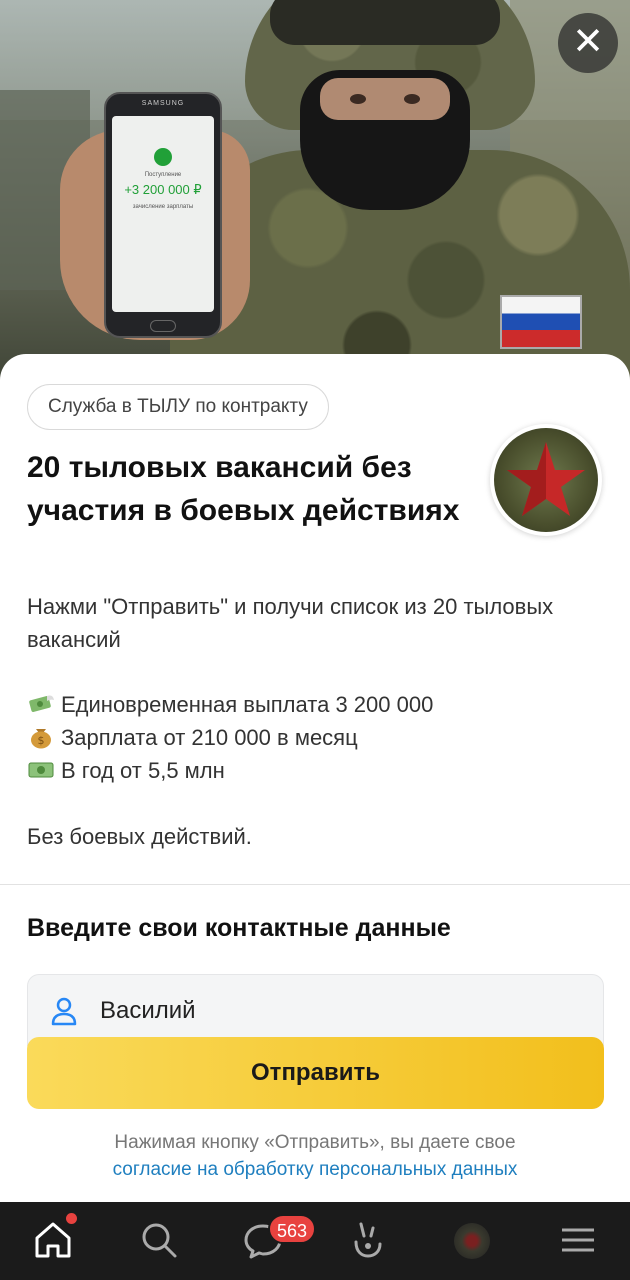 The image size is (630, 1280). I want to click on red-star-icon, so click(546, 479).